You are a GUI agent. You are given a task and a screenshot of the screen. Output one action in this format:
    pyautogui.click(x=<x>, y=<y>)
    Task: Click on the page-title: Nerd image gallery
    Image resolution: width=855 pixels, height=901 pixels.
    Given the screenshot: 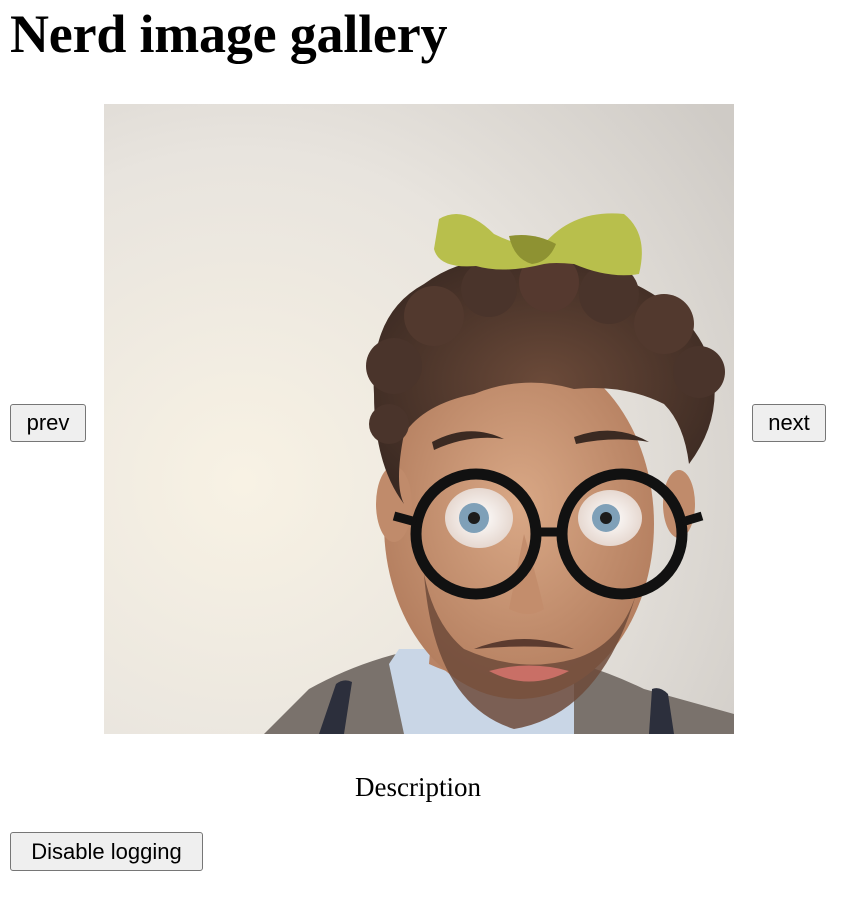 What is the action you would take?
    pyautogui.click(x=229, y=34)
    